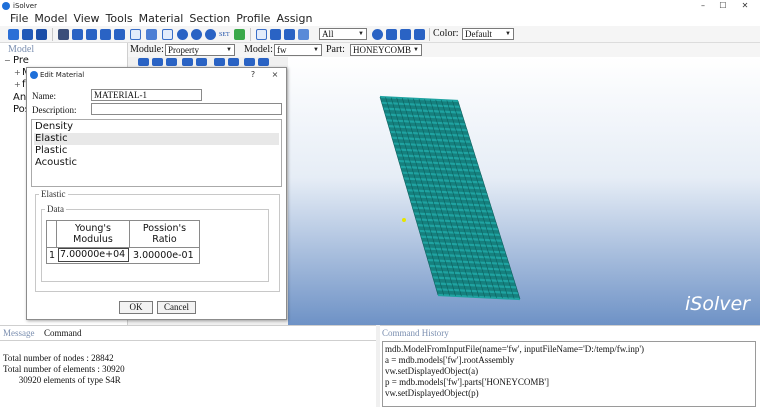 Image resolution: width=760 pixels, height=407 pixels. Describe the element at coordinates (183, 50) in the screenshot. I see `module-select-value: Property` at that location.